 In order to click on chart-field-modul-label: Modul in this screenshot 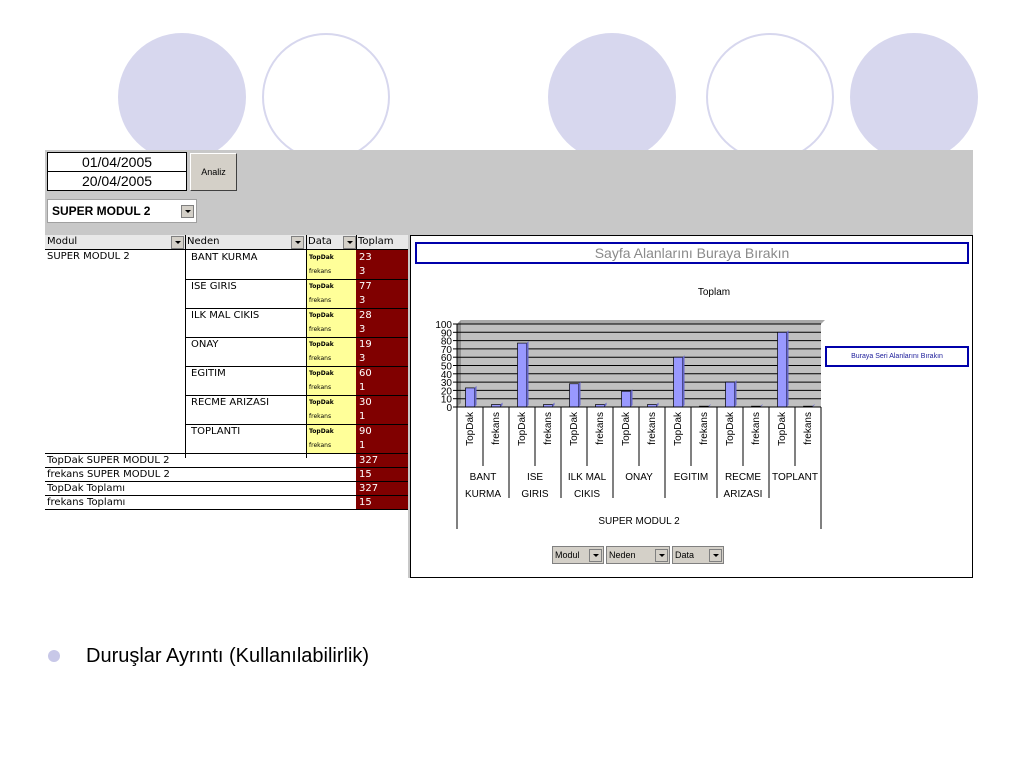, I will do `click(567, 555)`.